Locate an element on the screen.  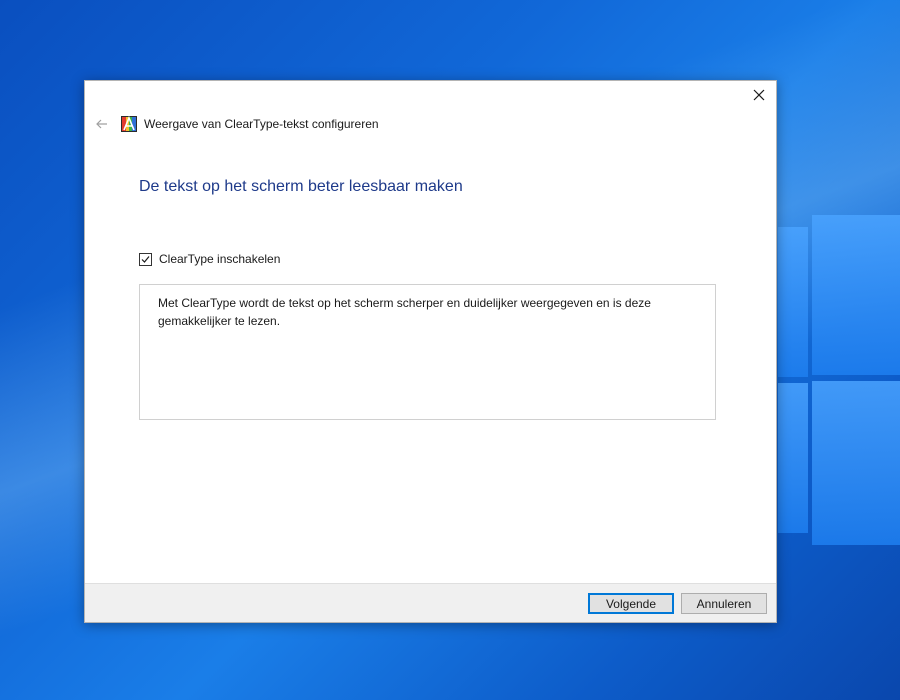
close-icon is located at coordinates (759, 95).